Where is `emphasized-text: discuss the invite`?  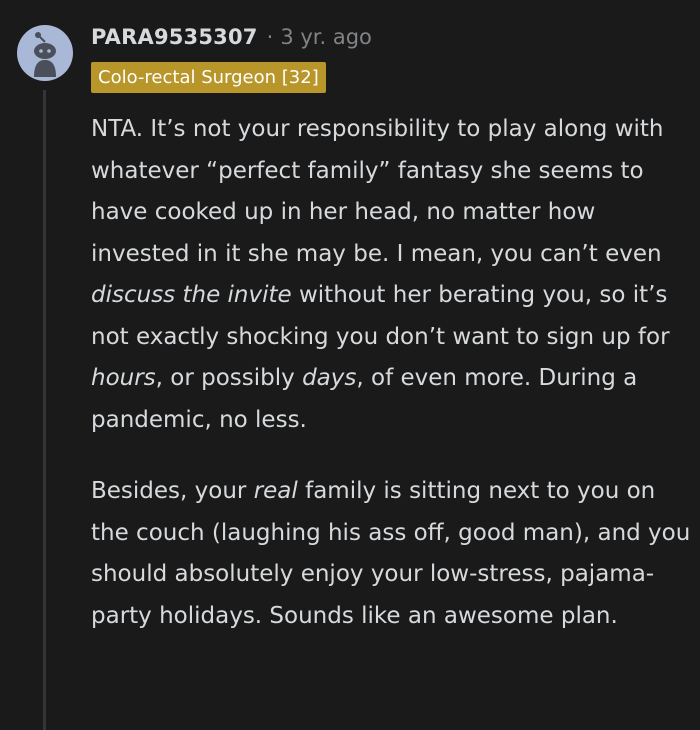 emphasized-text: discuss the invite is located at coordinates (191, 295).